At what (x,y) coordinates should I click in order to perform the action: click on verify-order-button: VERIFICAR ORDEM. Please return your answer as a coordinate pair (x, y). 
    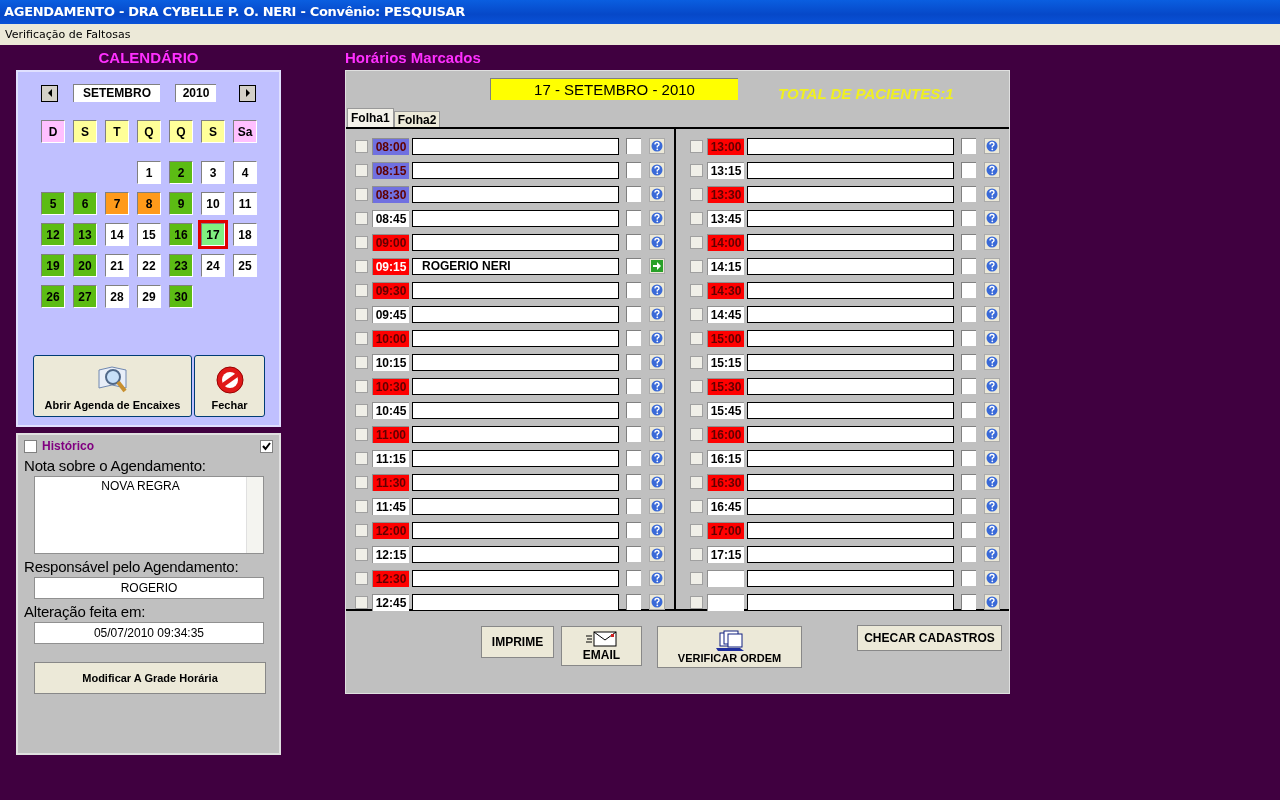
    Looking at the image, I should click on (729, 647).